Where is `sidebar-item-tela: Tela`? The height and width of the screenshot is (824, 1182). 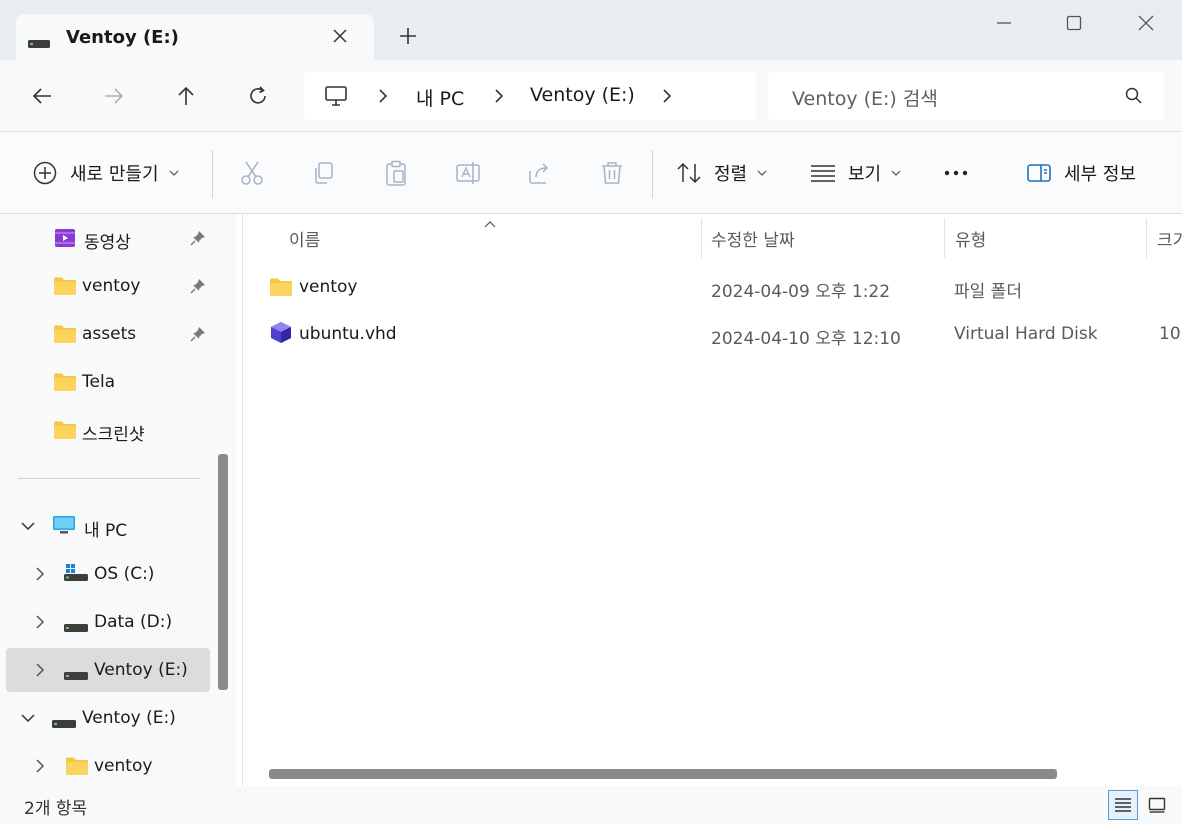 sidebar-item-tela: Tela is located at coordinates (106, 382).